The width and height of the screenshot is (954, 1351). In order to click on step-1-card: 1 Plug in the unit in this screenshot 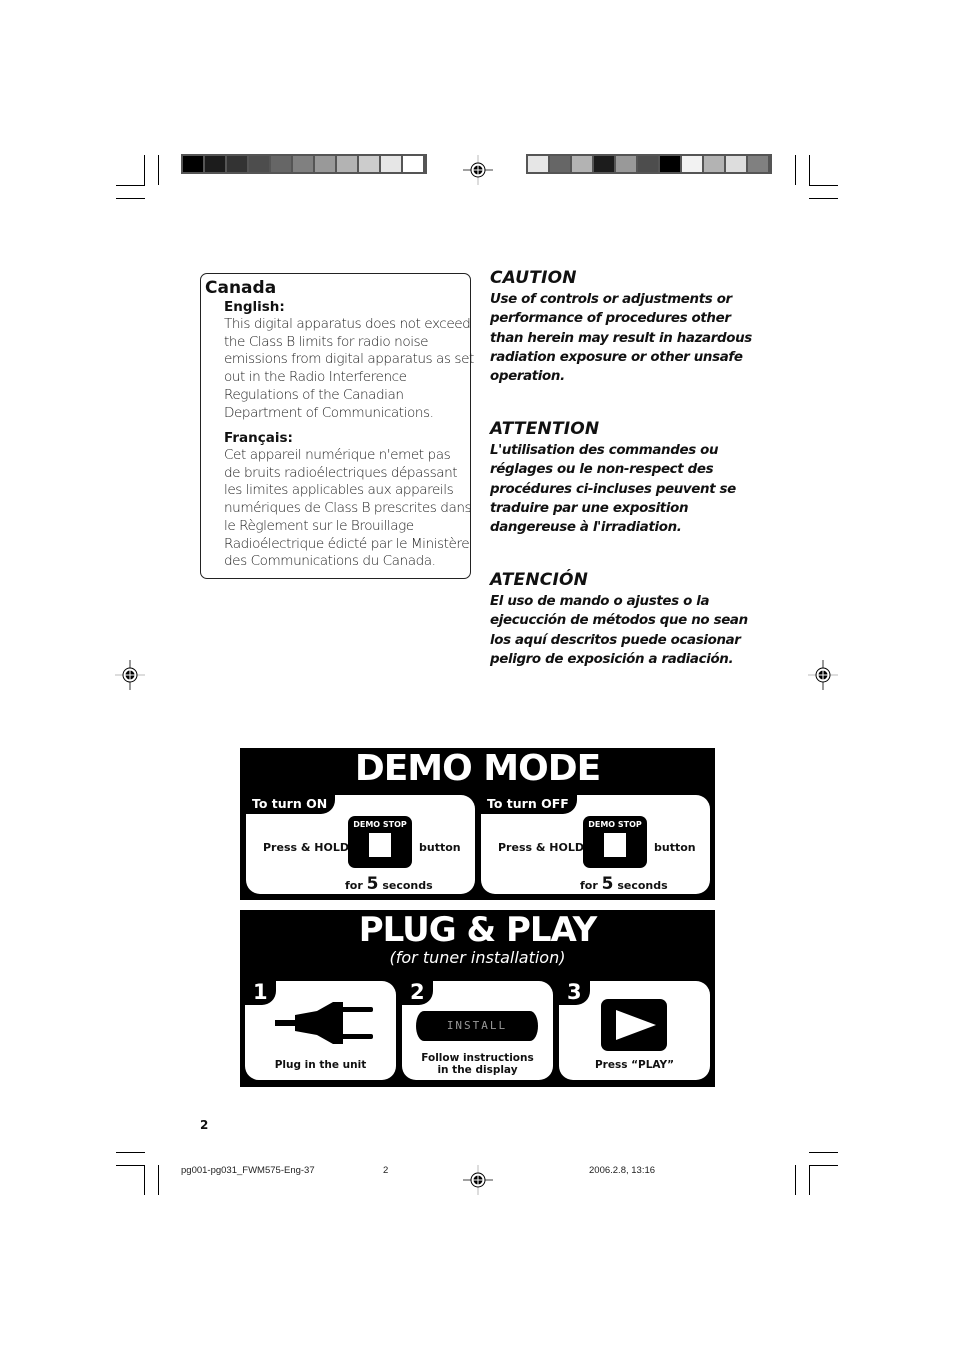, I will do `click(320, 1030)`.